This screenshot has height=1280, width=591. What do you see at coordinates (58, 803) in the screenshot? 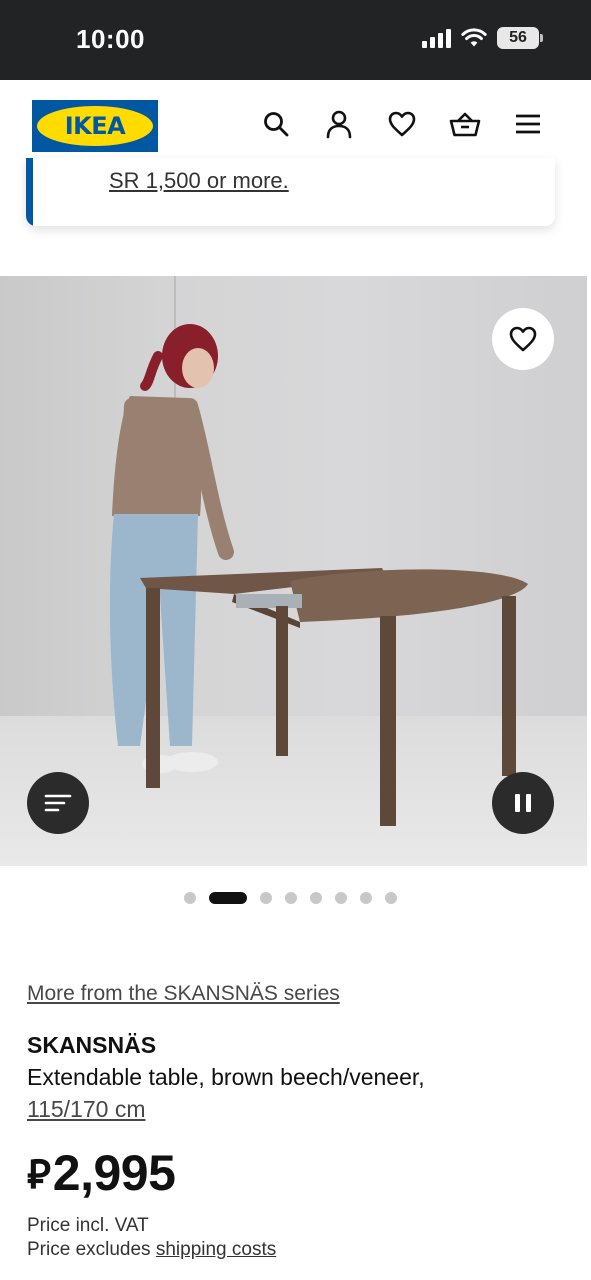
I see `details-menu-icon` at bounding box center [58, 803].